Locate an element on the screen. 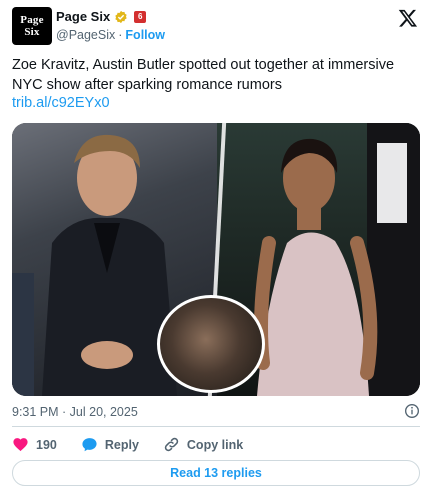 The image size is (432, 500). read-replies-button: Read 13 replies is located at coordinates (216, 473).